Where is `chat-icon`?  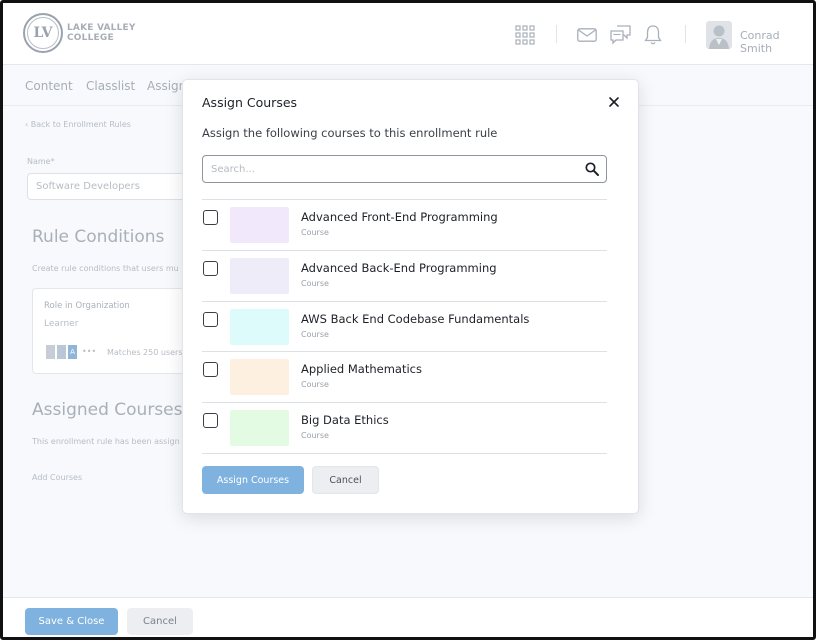 chat-icon is located at coordinates (621, 35).